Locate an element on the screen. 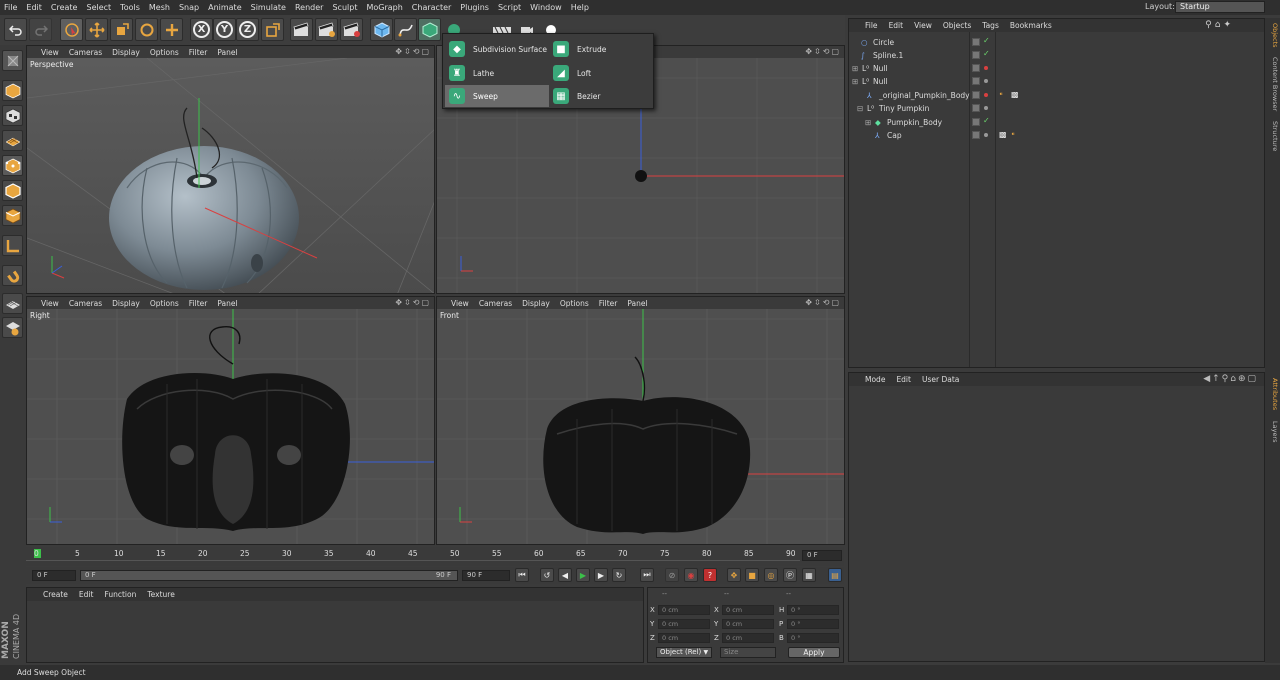 Image resolution: width=1280 pixels, height=680 pixels. tab-structure: Structure is located at coordinates (1272, 136).